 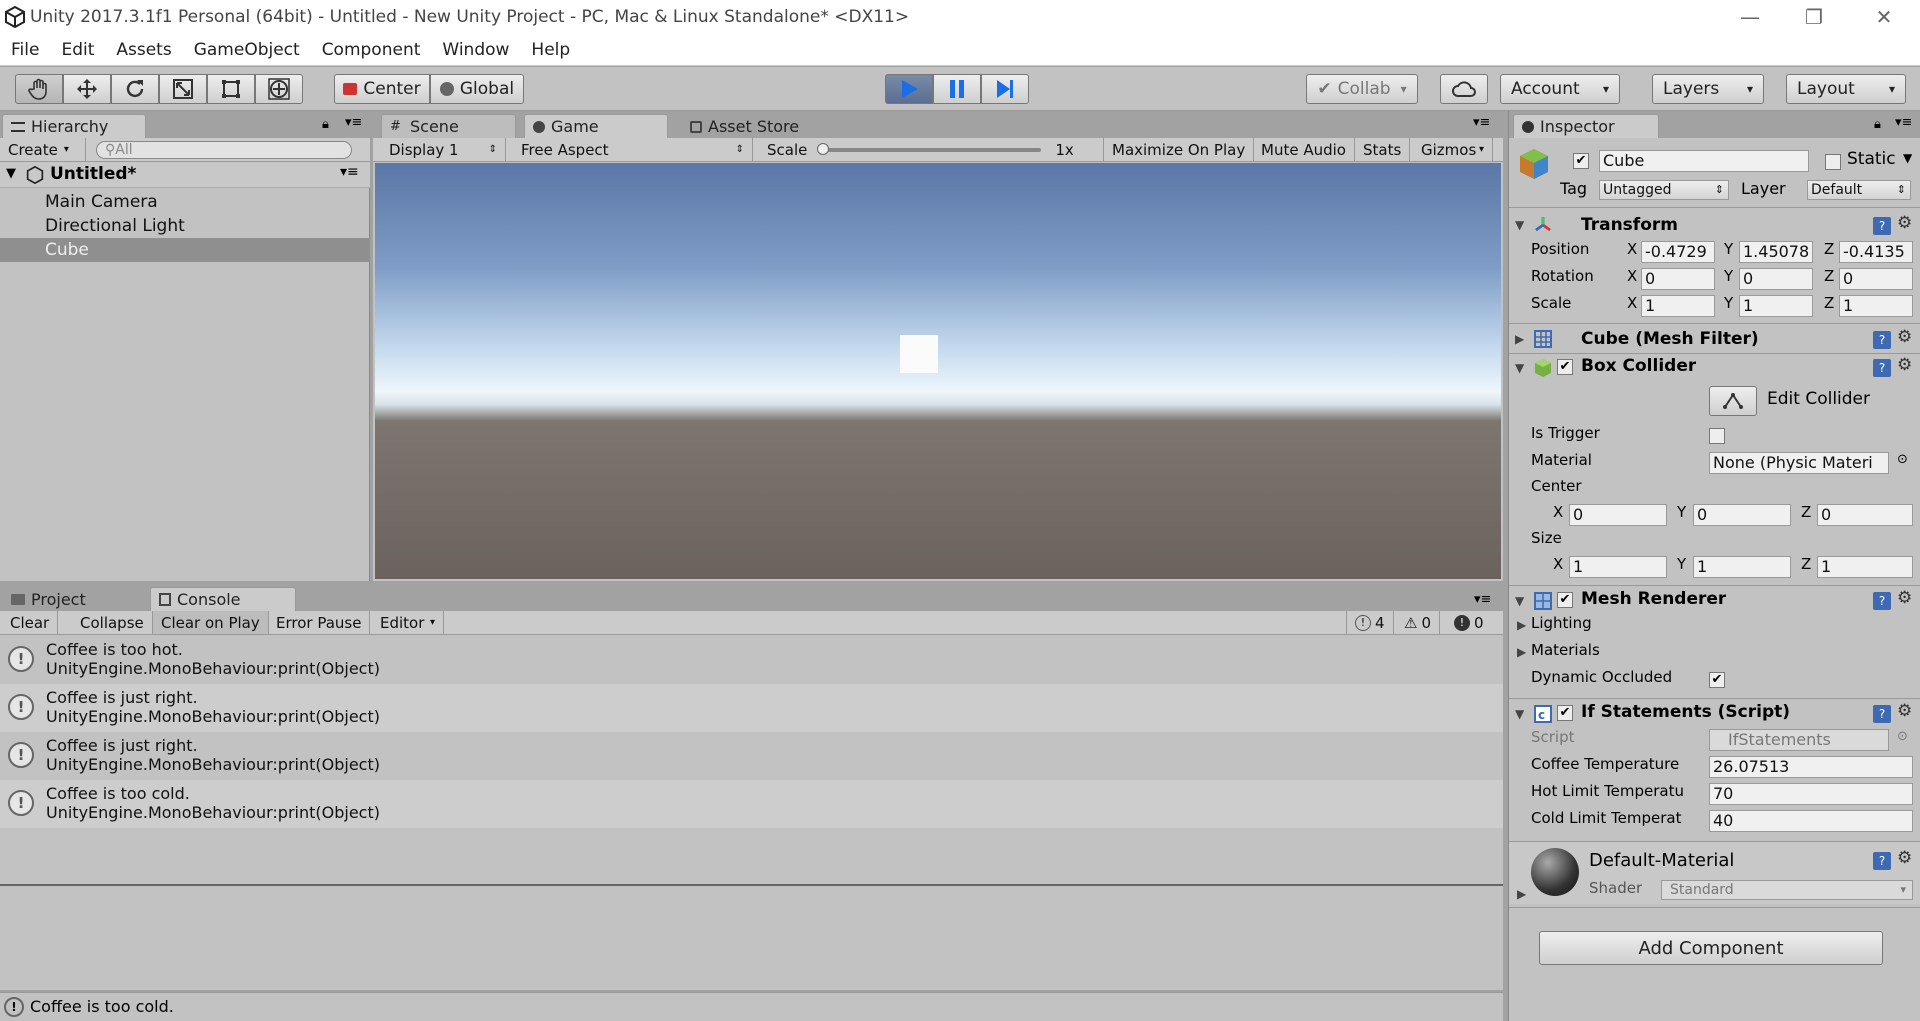 What do you see at coordinates (1362, 89) in the screenshot?
I see `collab-dropdown: ✔ Collab` at bounding box center [1362, 89].